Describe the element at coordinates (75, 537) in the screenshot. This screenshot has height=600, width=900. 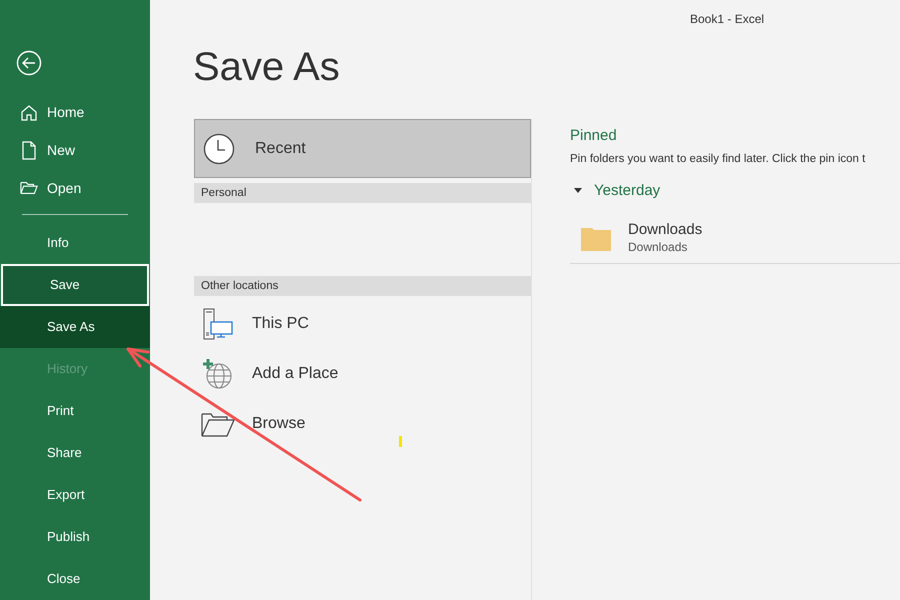
I see `sidebar-item: Publish` at that location.